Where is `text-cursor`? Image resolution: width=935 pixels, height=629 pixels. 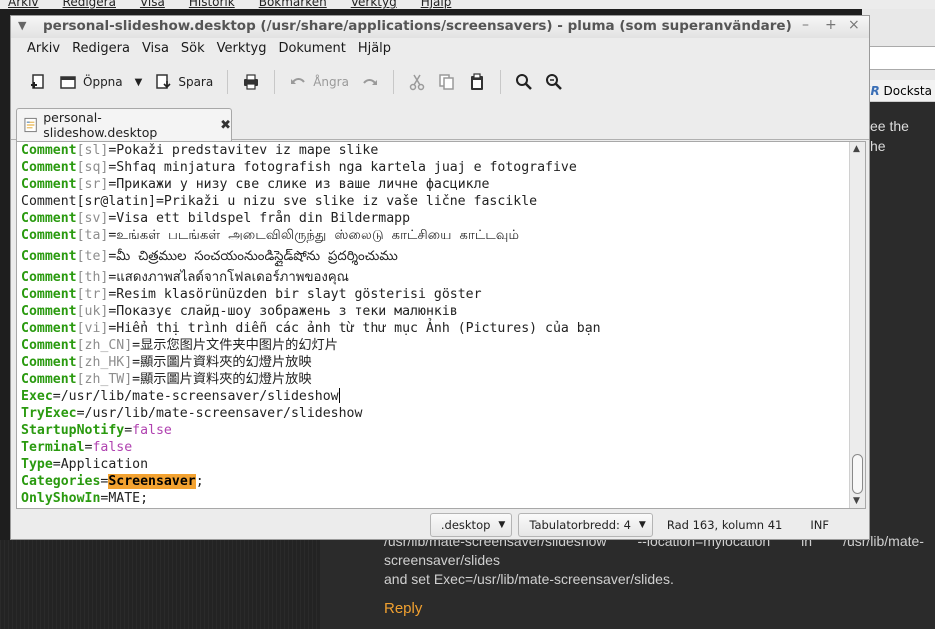
text-cursor is located at coordinates (339, 395).